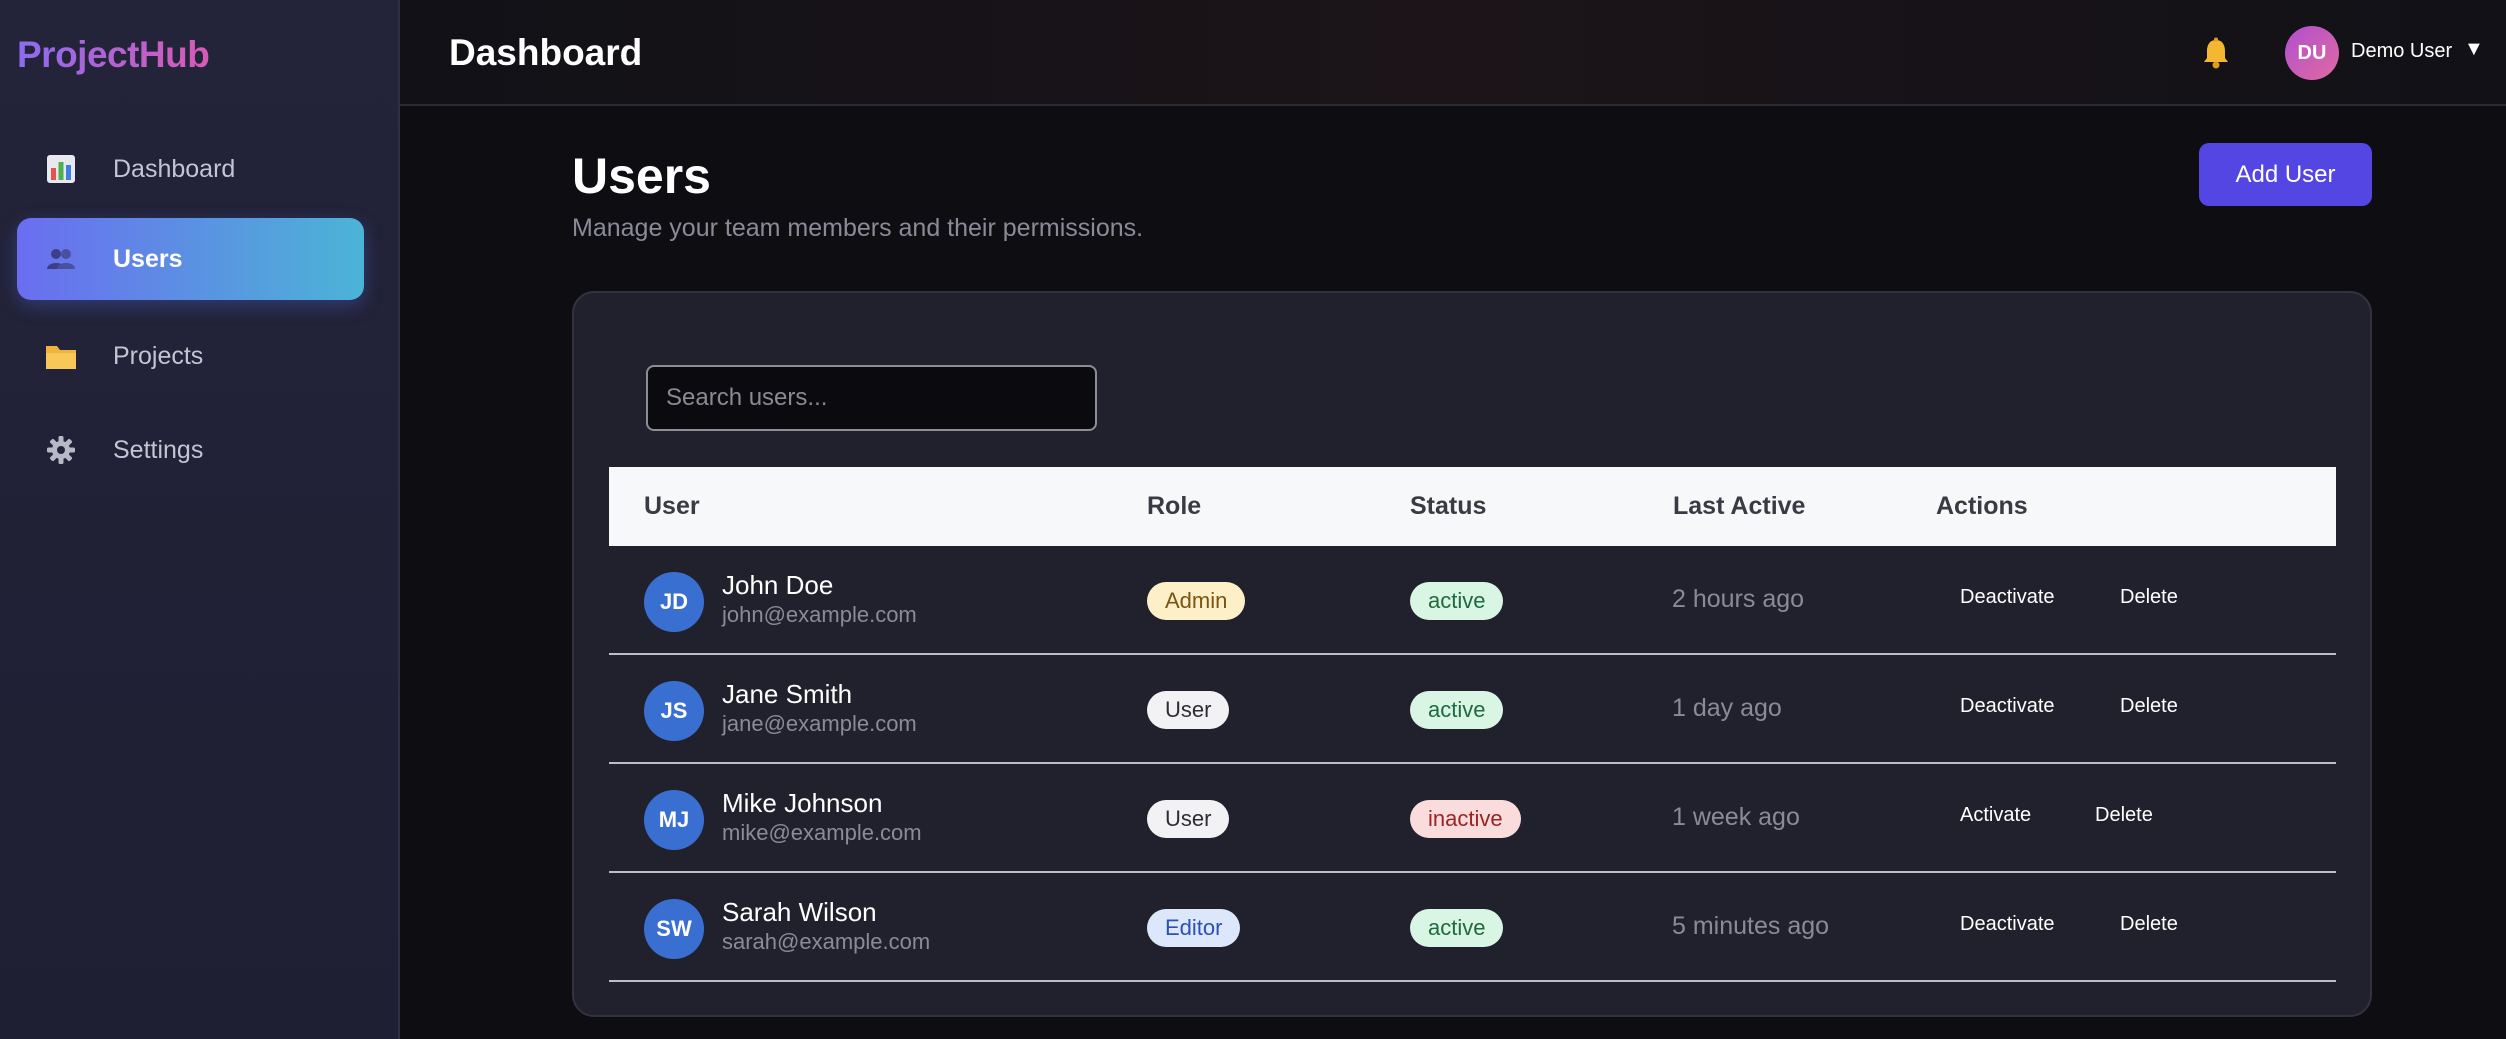 The image size is (2506, 1039). I want to click on avatar: JS, so click(674, 711).